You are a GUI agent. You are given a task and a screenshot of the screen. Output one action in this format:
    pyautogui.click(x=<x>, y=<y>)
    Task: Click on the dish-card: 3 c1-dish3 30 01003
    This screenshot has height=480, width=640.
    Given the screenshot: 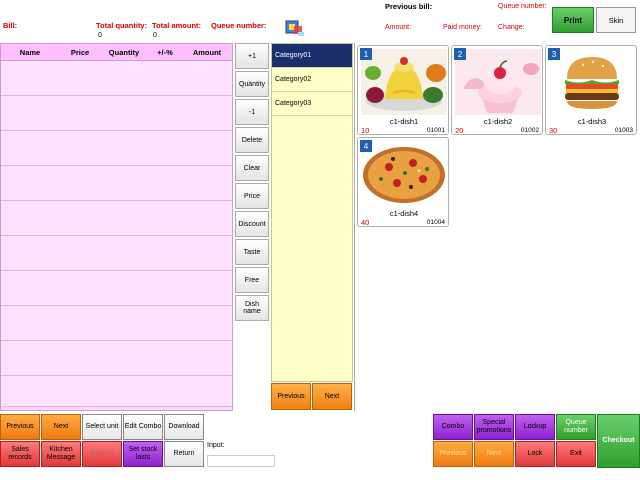 What is the action you would take?
    pyautogui.click(x=591, y=90)
    